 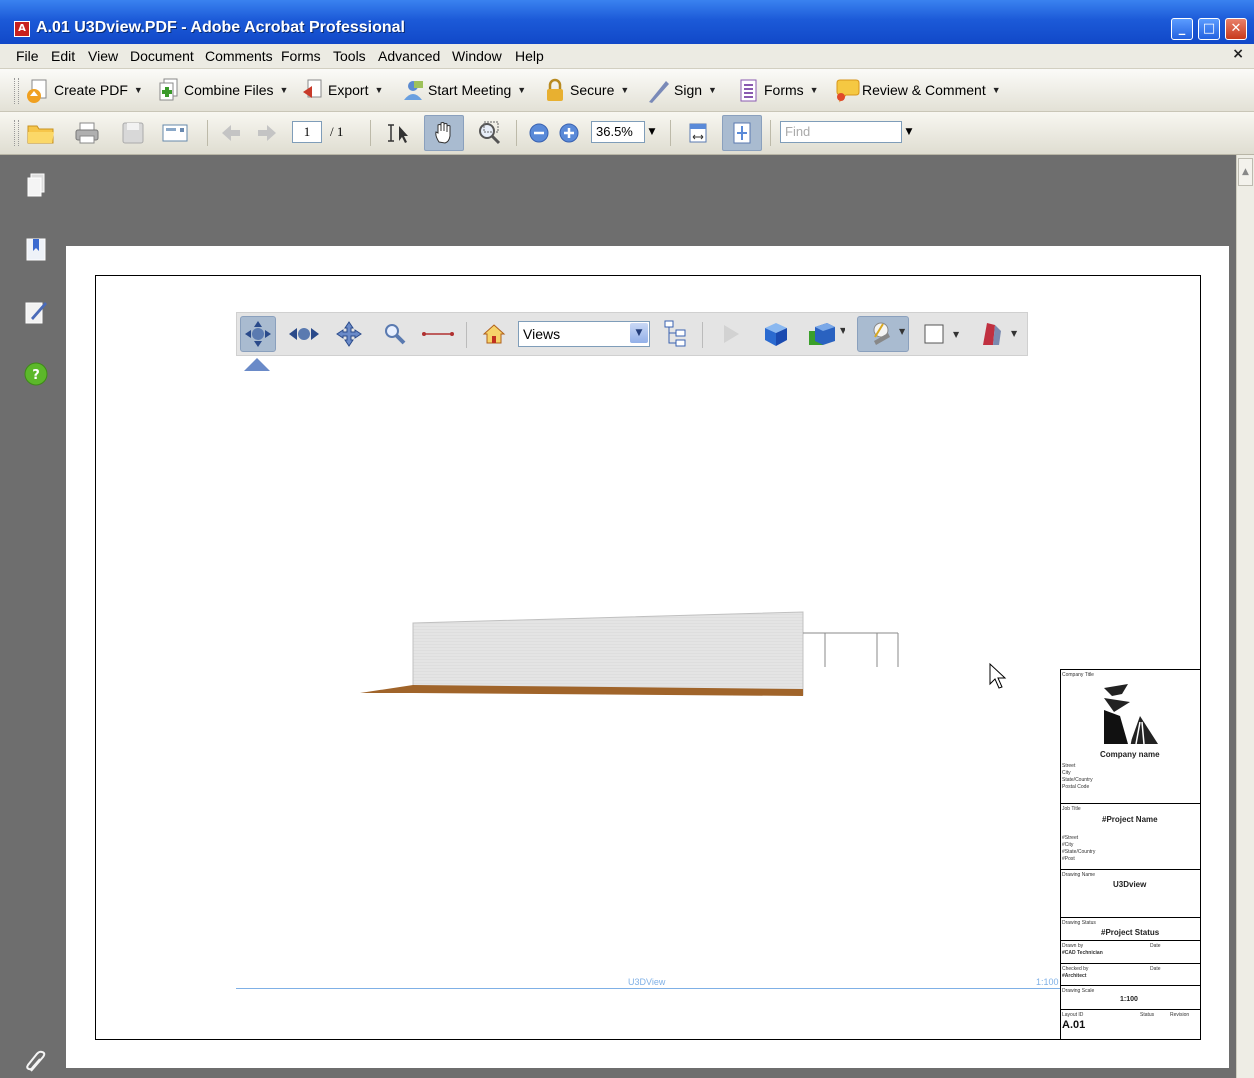 What do you see at coordinates (997, 334) in the screenshot?
I see `cross-section-button: ▼` at bounding box center [997, 334].